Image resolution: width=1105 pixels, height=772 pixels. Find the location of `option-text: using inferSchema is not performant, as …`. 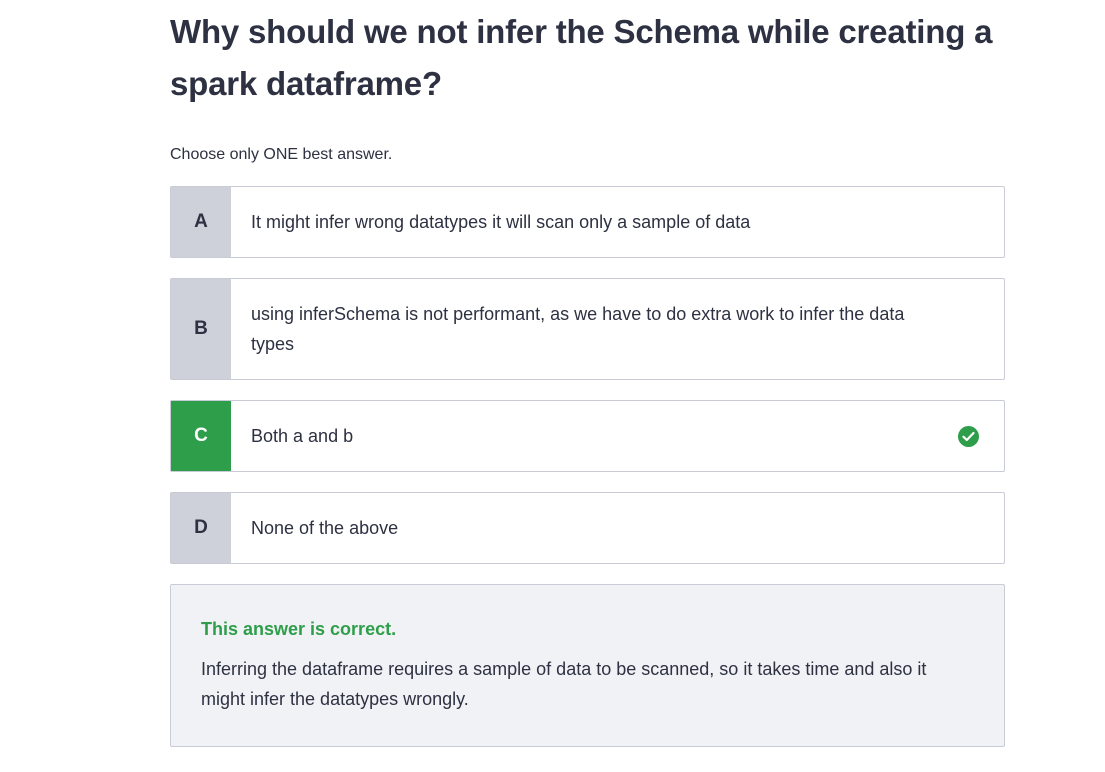

option-text: using inferSchema is not performant, as … is located at coordinates (578, 329).